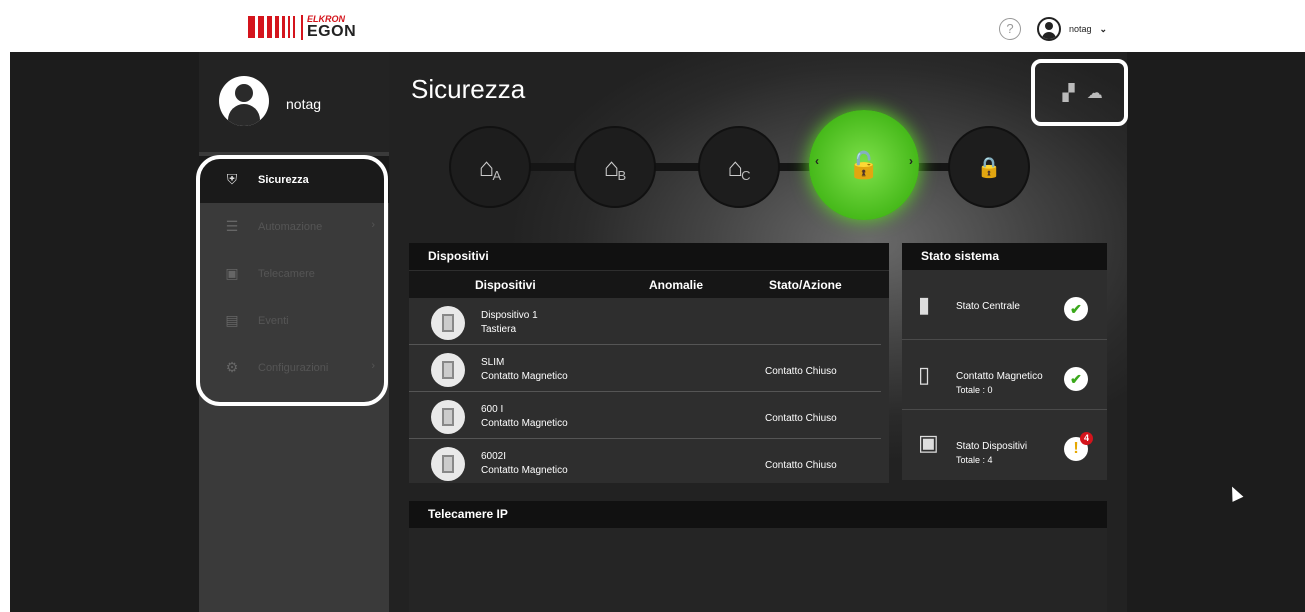 This screenshot has height=612, width=1305. Describe the element at coordinates (271, 27) in the screenshot. I see `logo-stripes` at that location.